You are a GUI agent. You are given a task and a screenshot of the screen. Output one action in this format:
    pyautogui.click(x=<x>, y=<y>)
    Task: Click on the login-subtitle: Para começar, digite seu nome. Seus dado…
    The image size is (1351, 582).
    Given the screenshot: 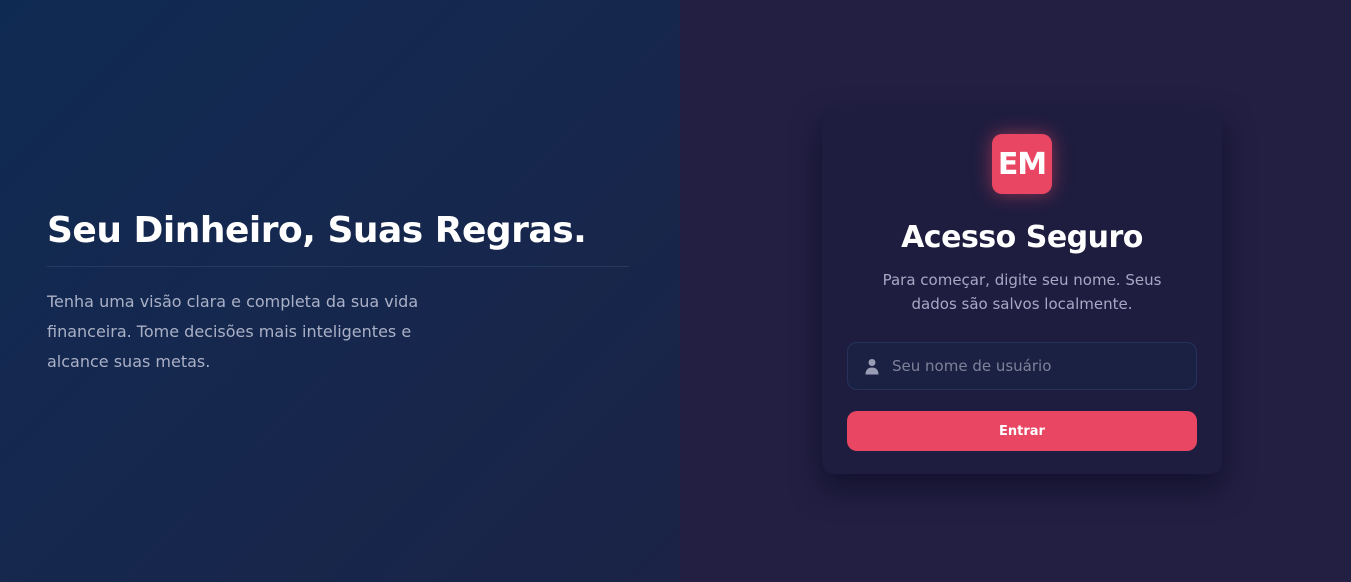 What is the action you would take?
    pyautogui.click(x=1022, y=292)
    